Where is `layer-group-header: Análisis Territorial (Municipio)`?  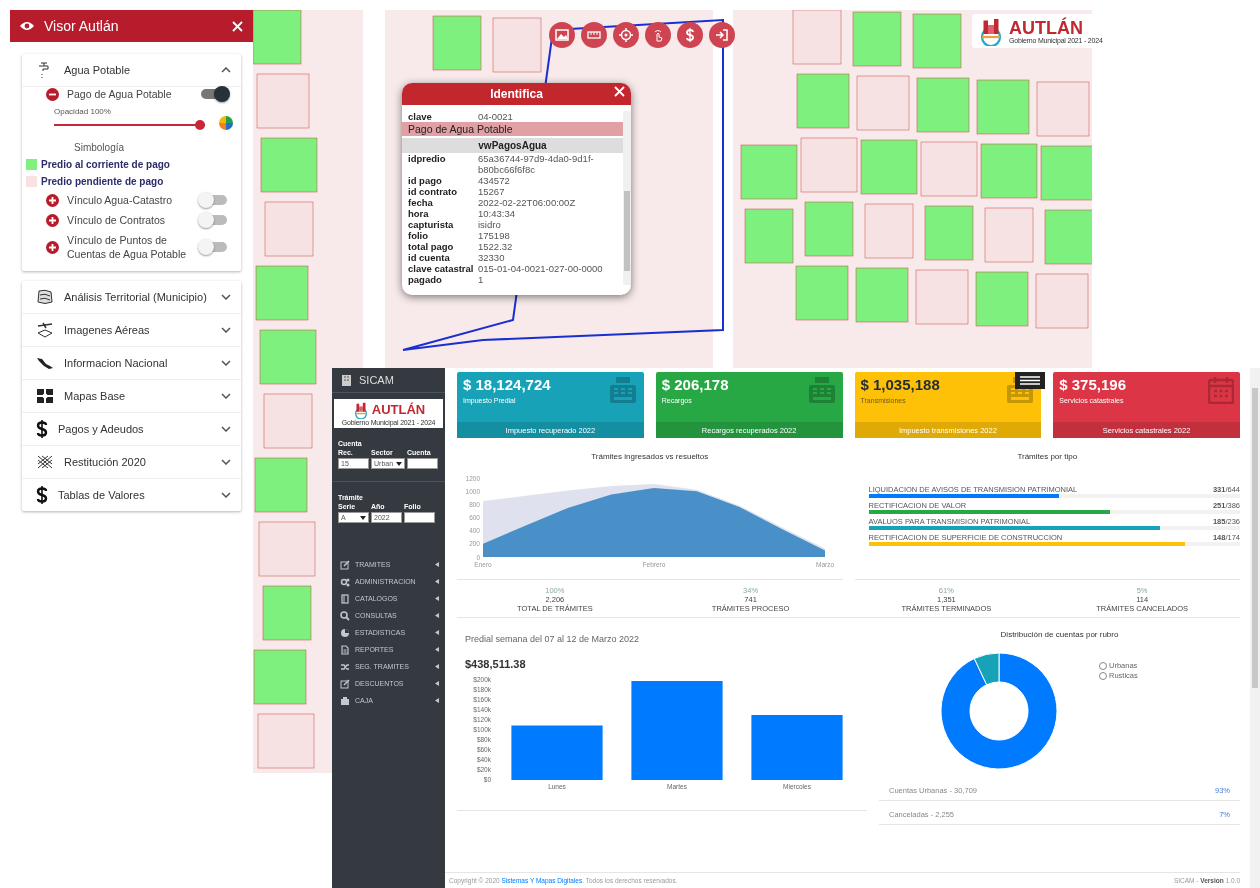 layer-group-header: Análisis Territorial (Municipio) is located at coordinates (131, 297).